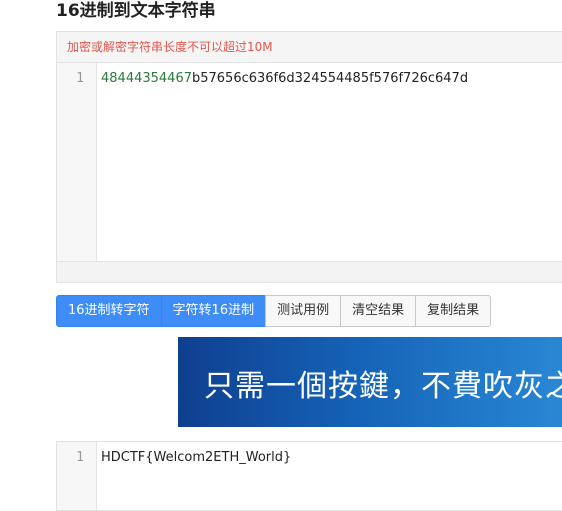 This screenshot has width=562, height=511. What do you see at coordinates (330, 78) in the screenshot?
I see `hex-text-token: b57656c636f6d324554485f576f726c647d` at bounding box center [330, 78].